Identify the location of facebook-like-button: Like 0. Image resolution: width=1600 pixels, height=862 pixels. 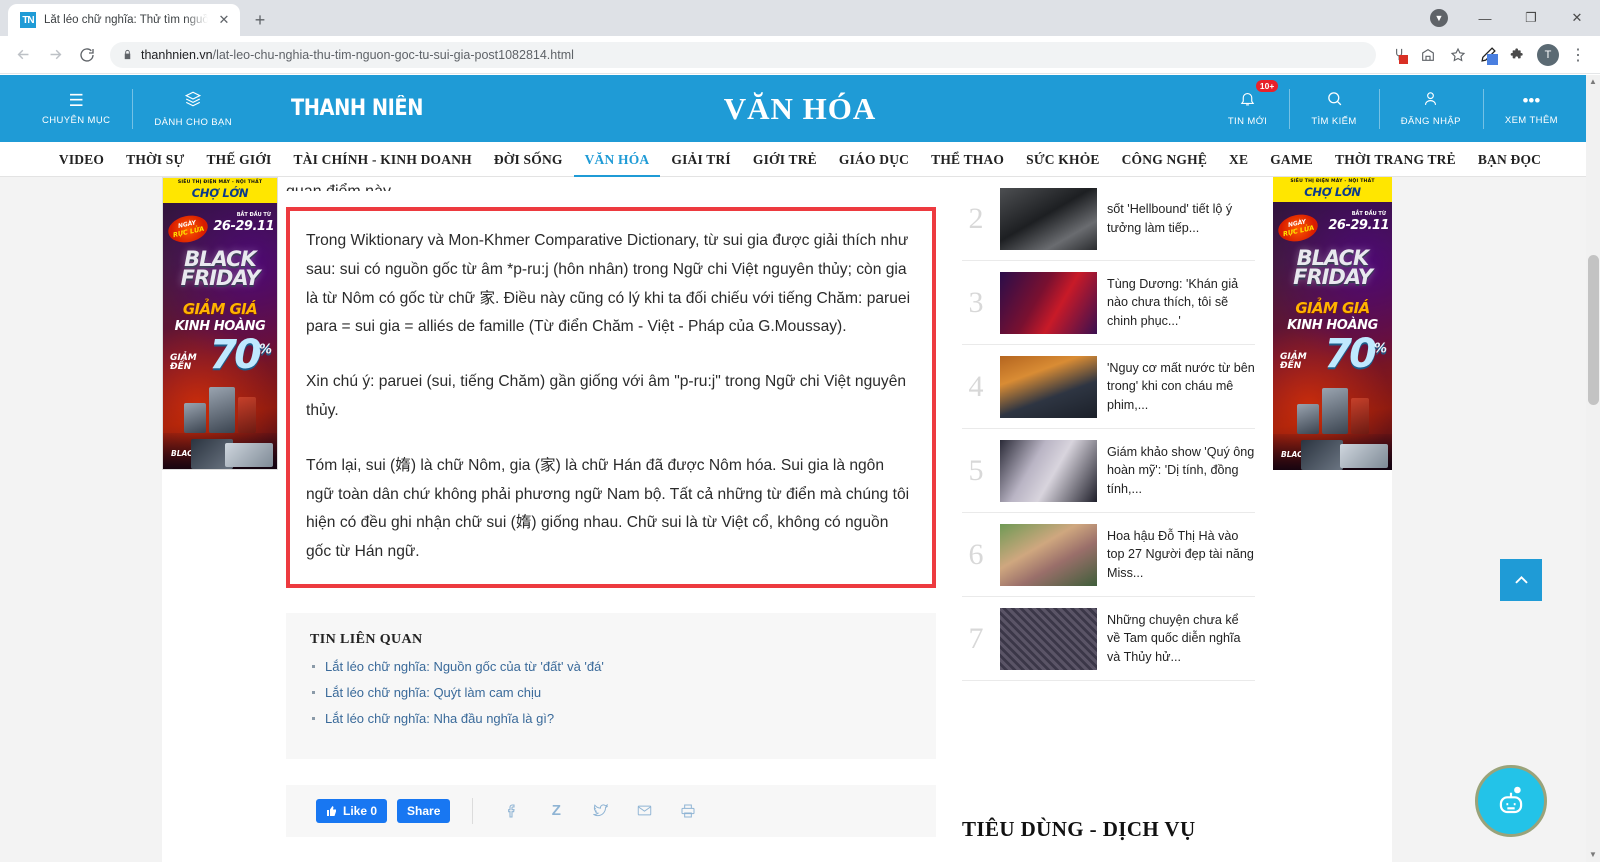
(352, 810).